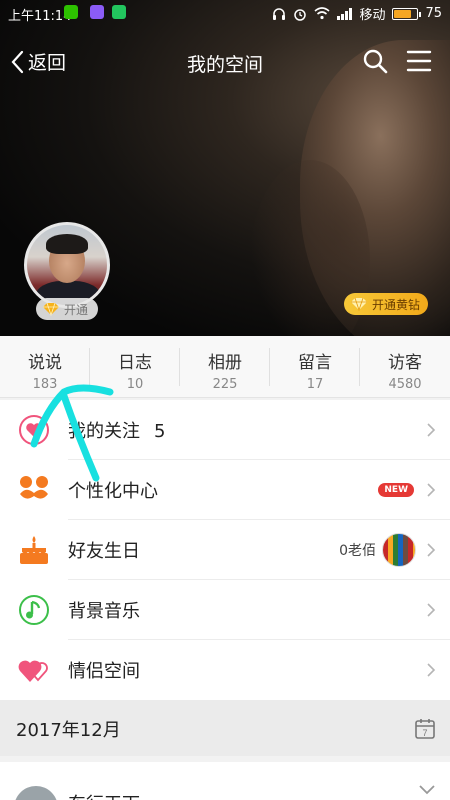 The image size is (450, 800). I want to click on vip-button-label: 开通黄钻, so click(395, 304).